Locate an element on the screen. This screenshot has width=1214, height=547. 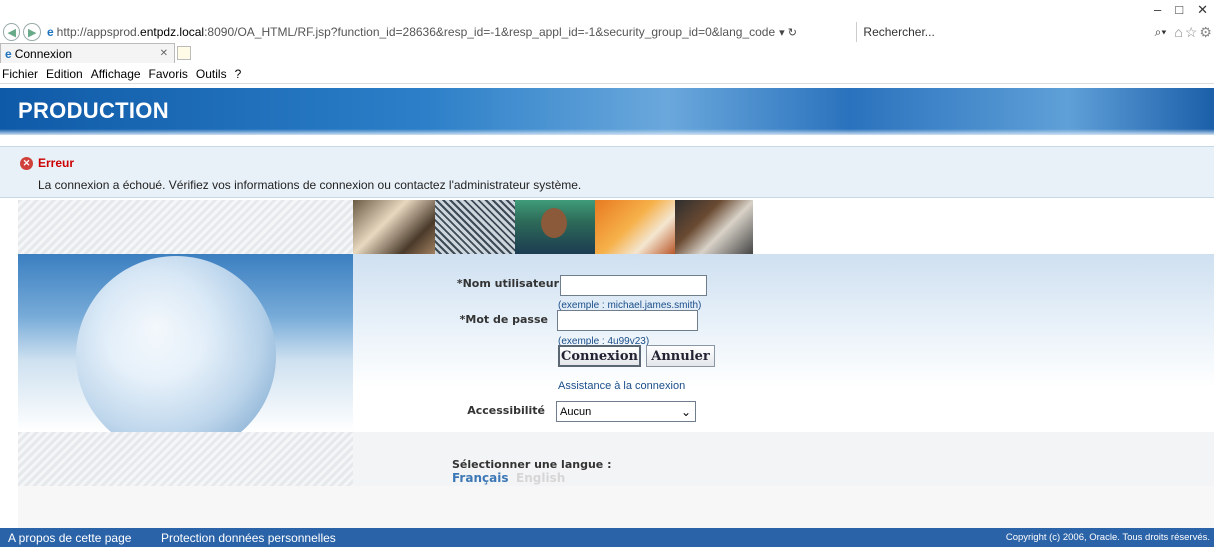
page-title: PRODUCTION is located at coordinates (93, 110).